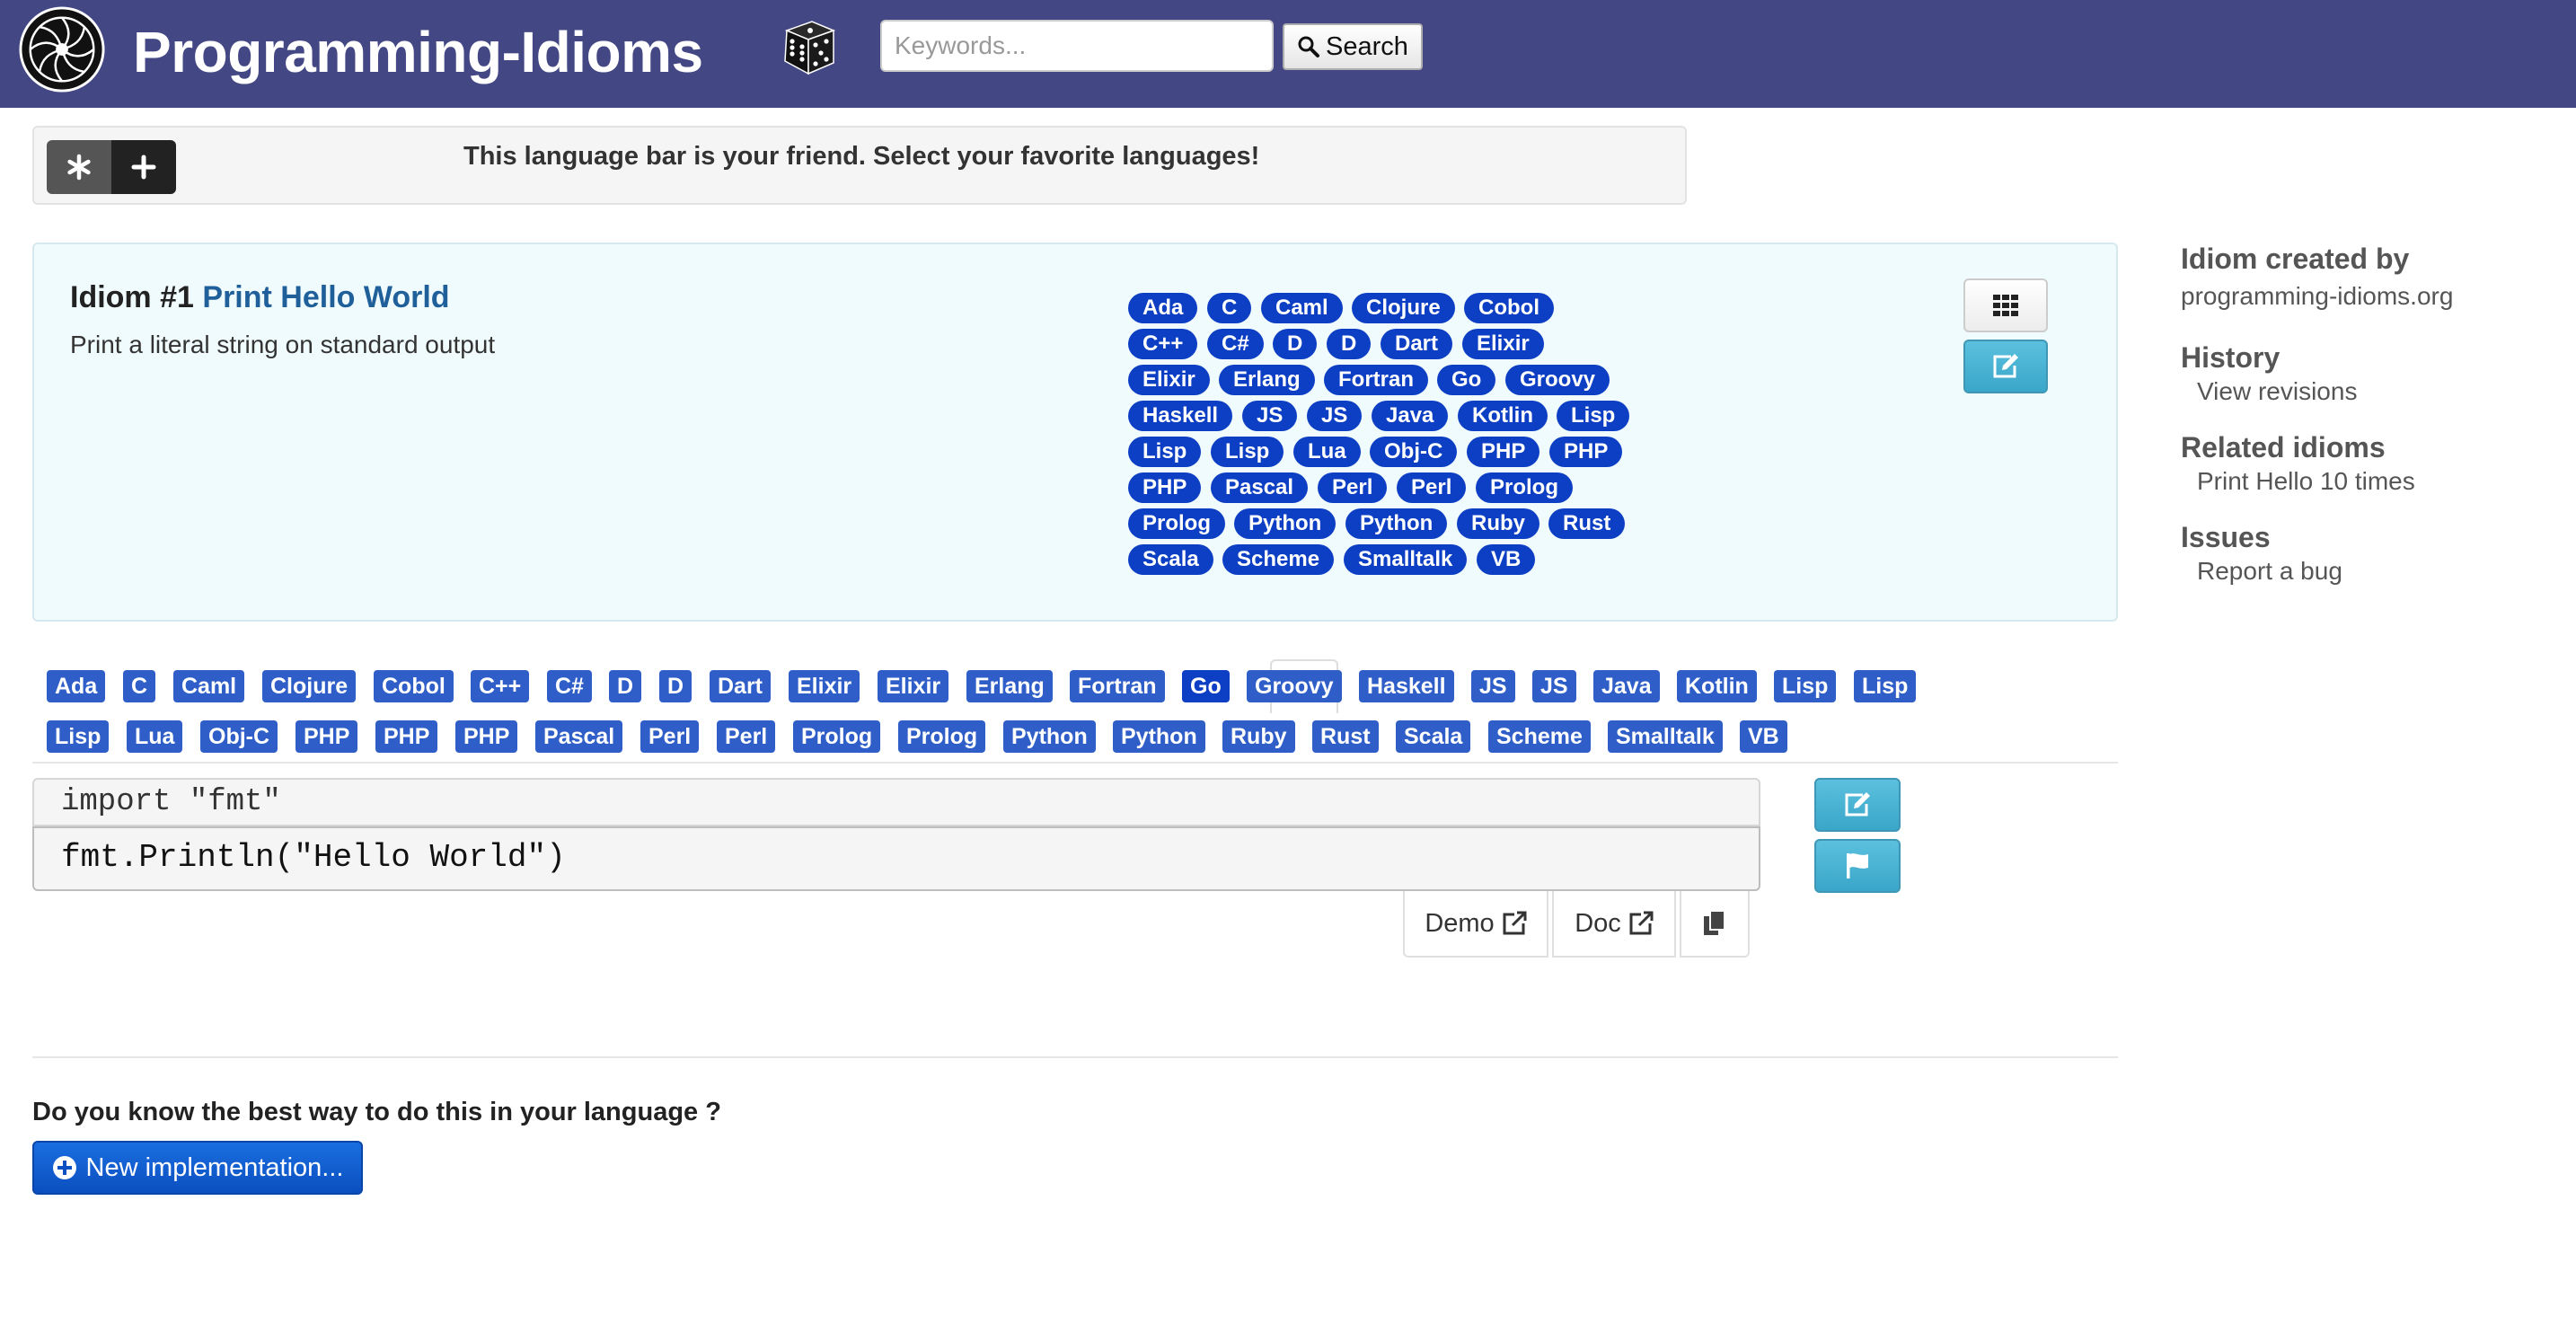 The height and width of the screenshot is (1342, 2576). What do you see at coordinates (1857, 805) in the screenshot?
I see `edit-implementation-button` at bounding box center [1857, 805].